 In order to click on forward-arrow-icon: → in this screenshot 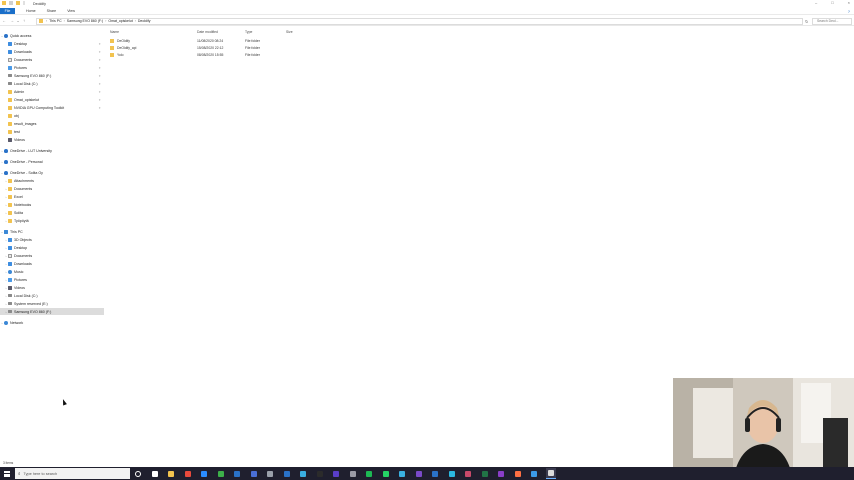, I will do `click(12, 20)`.